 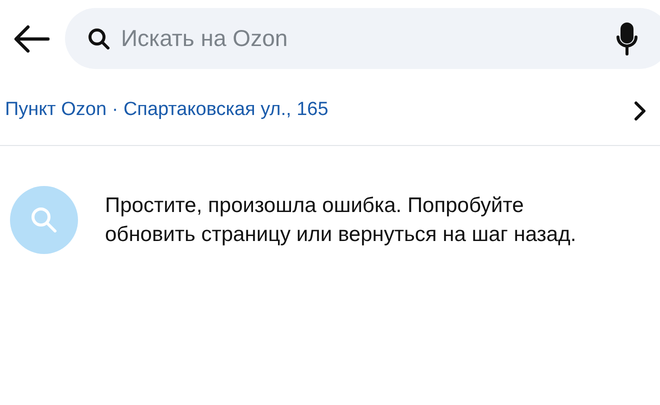 I want to click on search-bar: Искать на Ozon, so click(x=362, y=38).